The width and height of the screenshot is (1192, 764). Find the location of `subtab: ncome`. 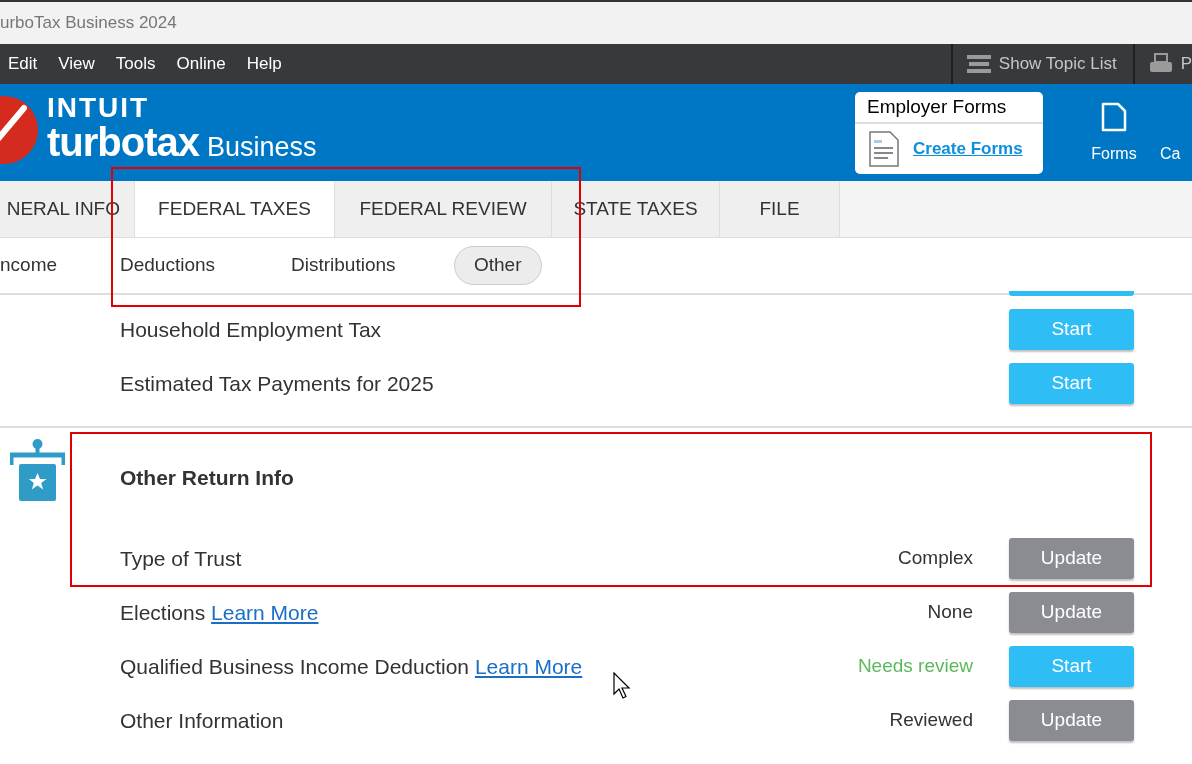

subtab: ncome is located at coordinates (29, 265).